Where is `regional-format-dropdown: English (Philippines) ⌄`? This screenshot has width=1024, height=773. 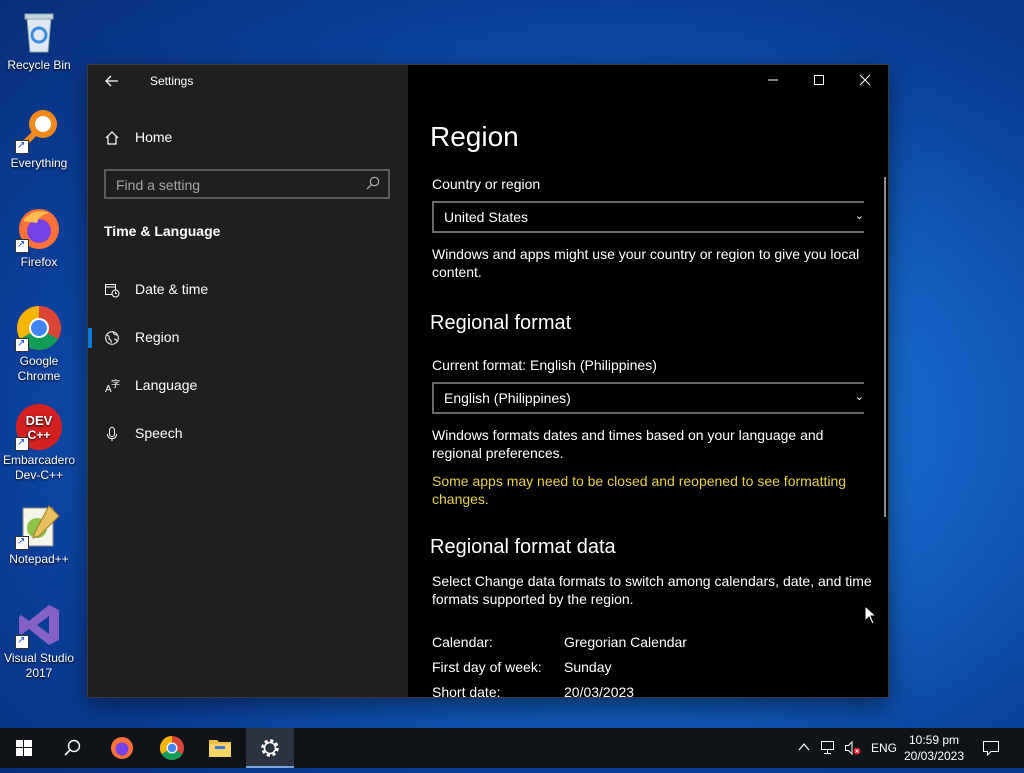
regional-format-dropdown: English (Philippines) ⌄ is located at coordinates (648, 398).